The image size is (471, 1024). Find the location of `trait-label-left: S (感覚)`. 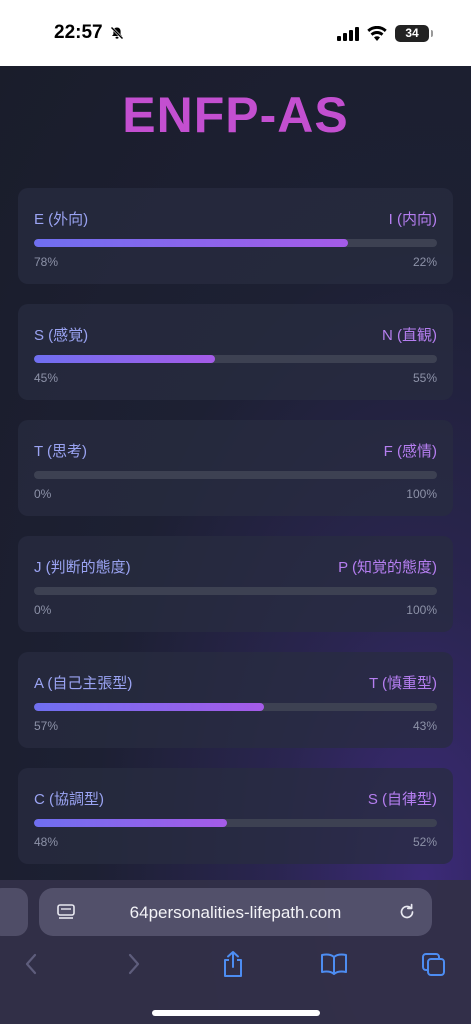

trait-label-left: S (感覚) is located at coordinates (61, 335).